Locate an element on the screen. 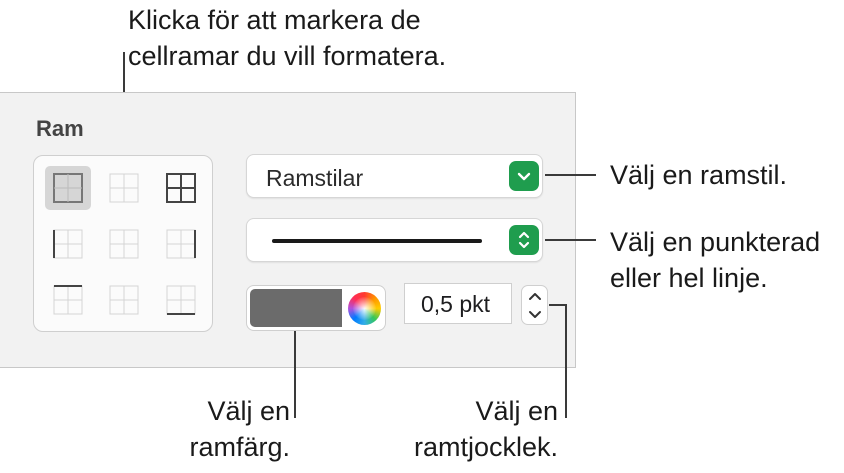 Image resolution: width=844 pixels, height=473 pixels. border-outer-all-button is located at coordinates (68, 188).